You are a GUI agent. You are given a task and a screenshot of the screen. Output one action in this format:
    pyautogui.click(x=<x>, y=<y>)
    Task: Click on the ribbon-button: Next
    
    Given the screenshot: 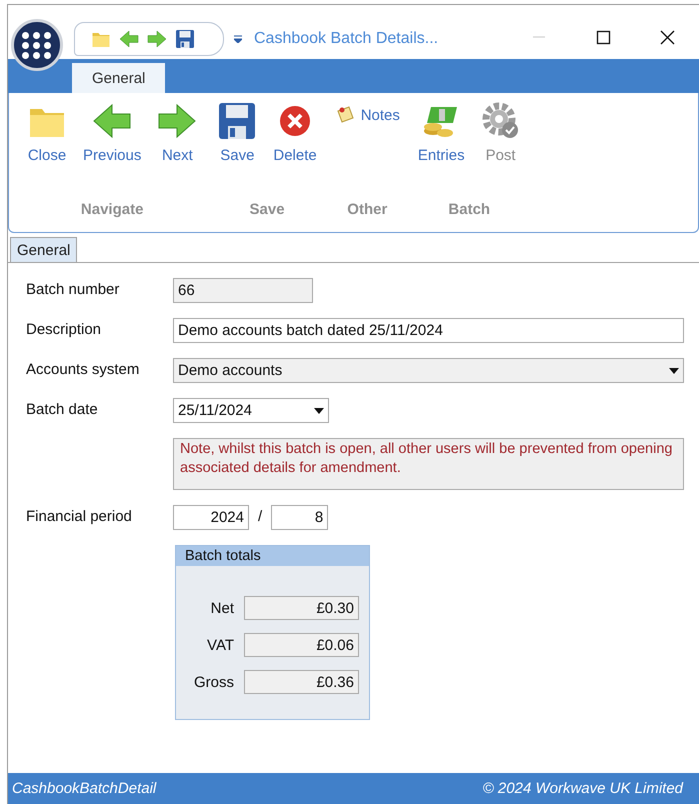 What is the action you would take?
    pyautogui.click(x=177, y=131)
    